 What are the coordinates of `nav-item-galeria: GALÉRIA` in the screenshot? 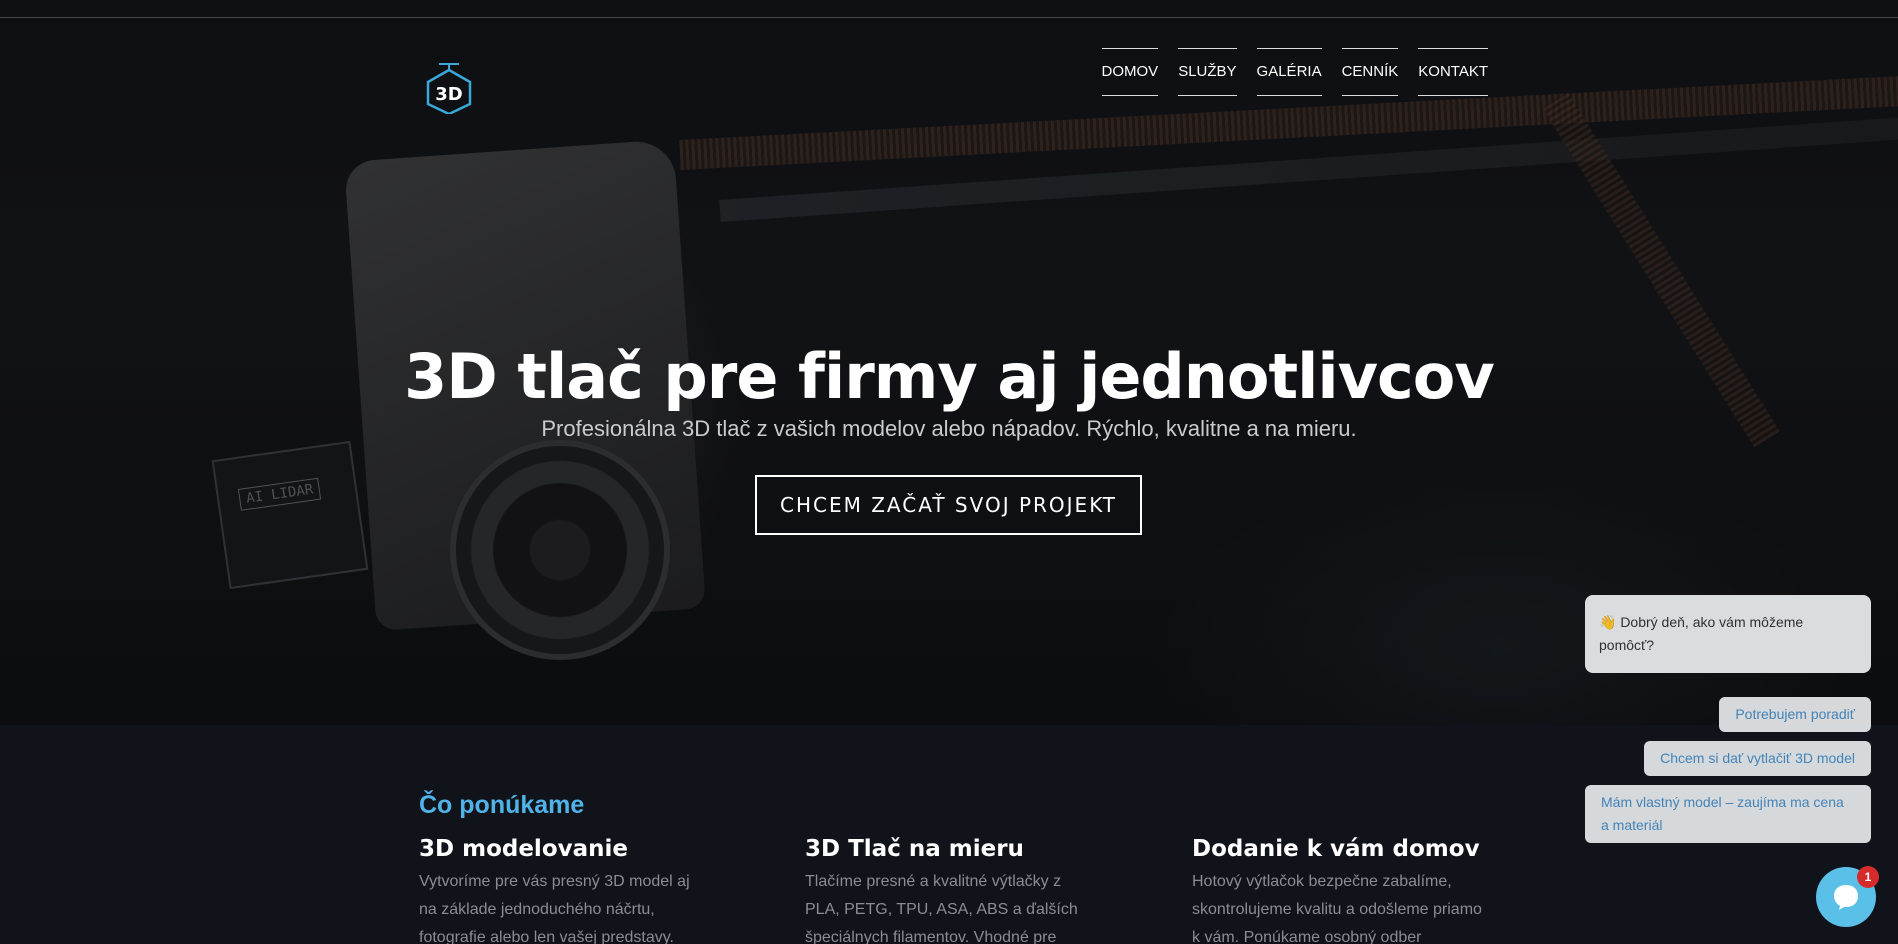 It's located at (1289, 72).